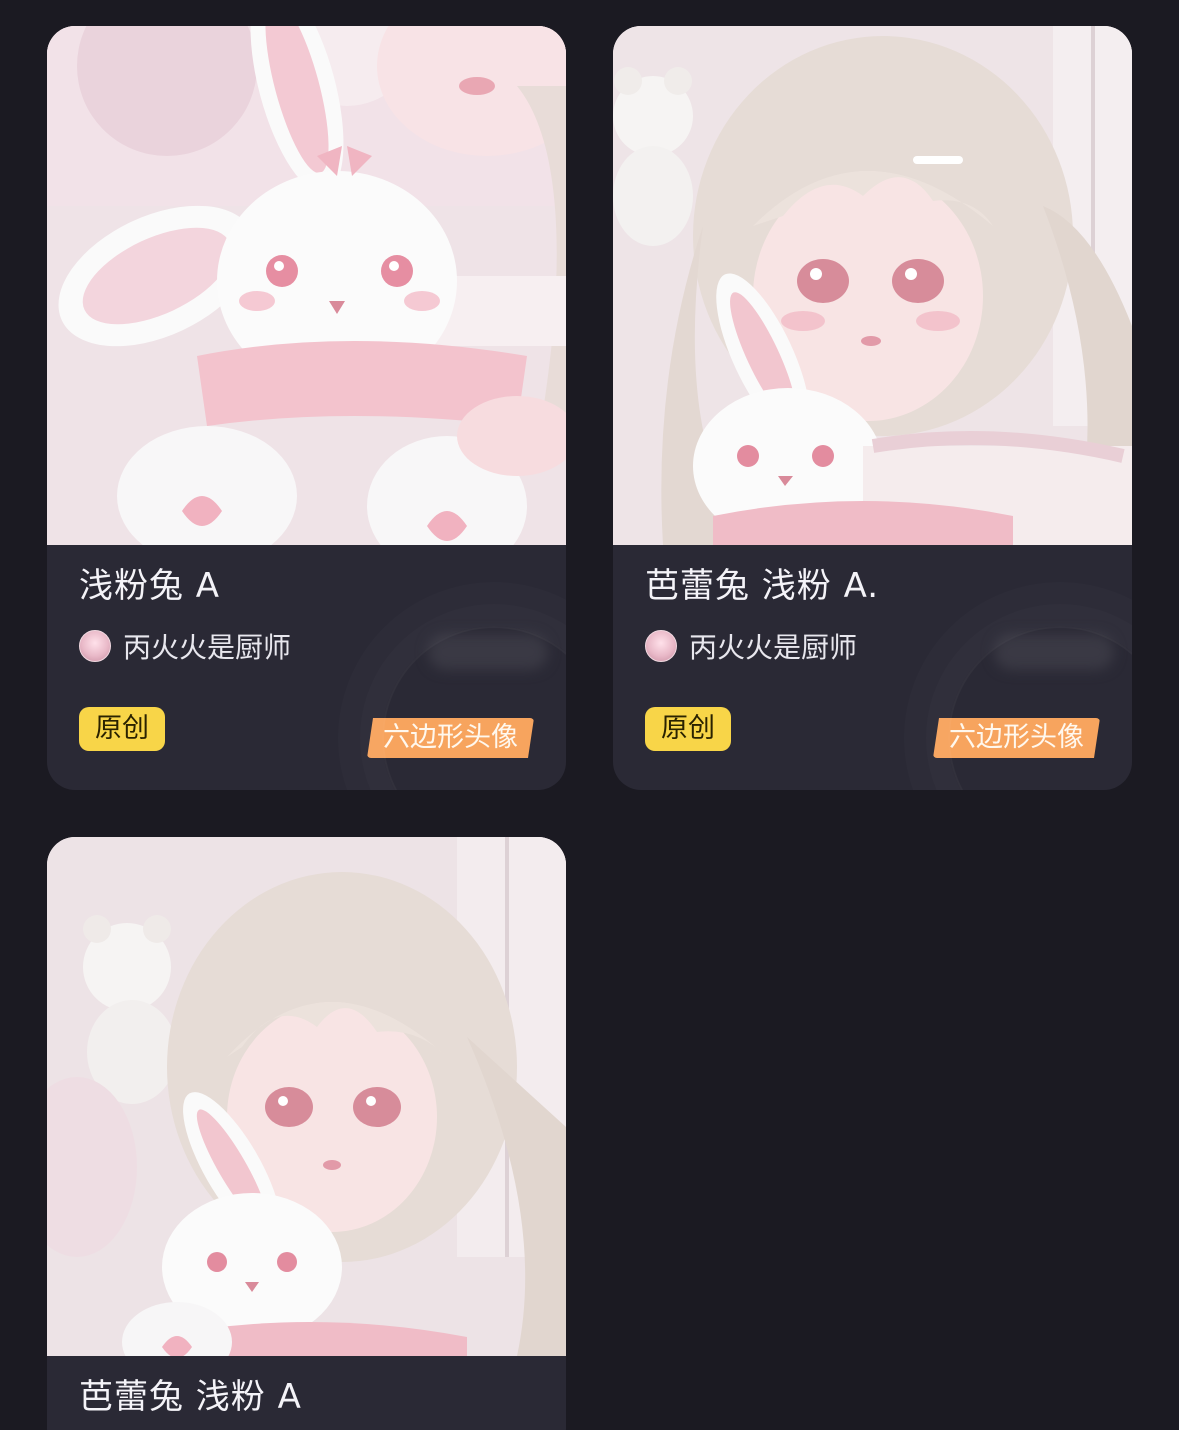  Describe the element at coordinates (762, 586) in the screenshot. I see `card-title: 芭蕾兔 浅粉 A.` at that location.